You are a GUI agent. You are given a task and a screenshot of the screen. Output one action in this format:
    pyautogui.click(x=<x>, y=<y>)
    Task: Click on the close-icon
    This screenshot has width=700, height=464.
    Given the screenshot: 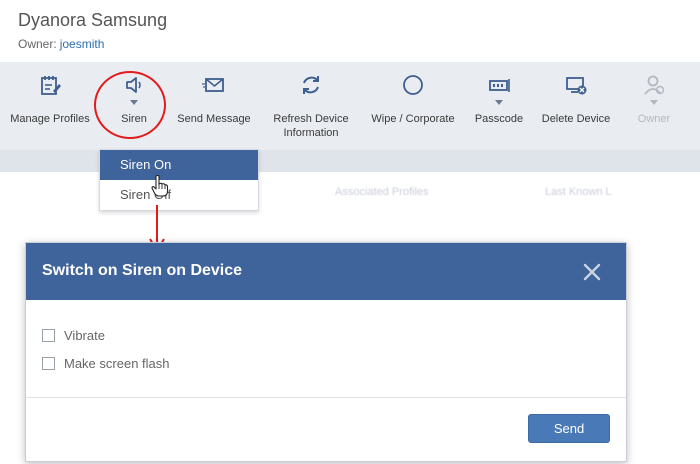 What is the action you would take?
    pyautogui.click(x=592, y=272)
    